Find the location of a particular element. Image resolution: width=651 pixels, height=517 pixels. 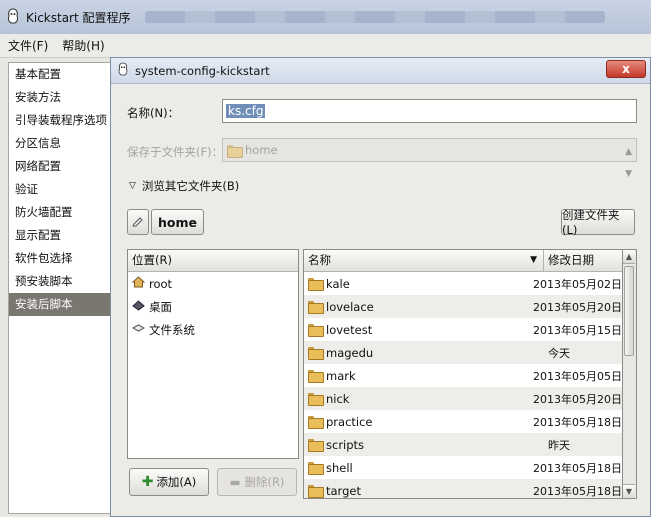

path-bar: home is located at coordinates (165, 222).